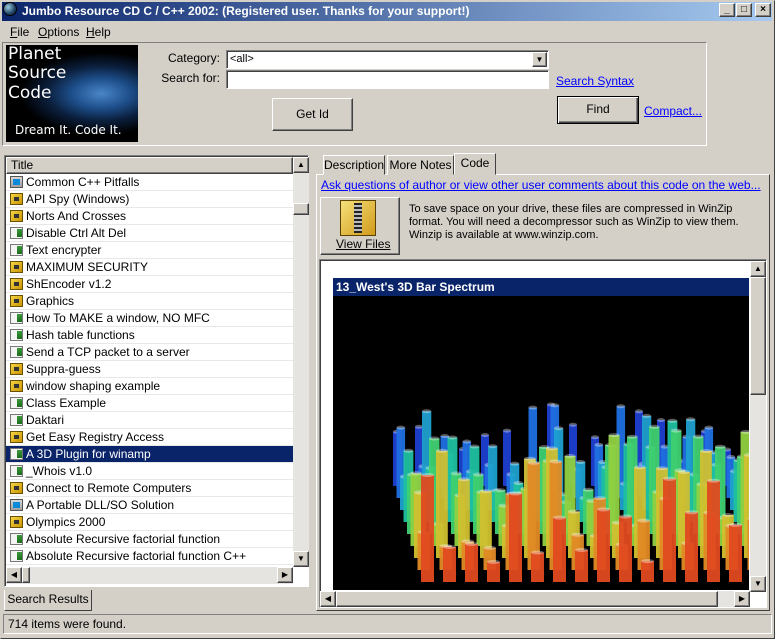 The height and width of the screenshot is (639, 775). Describe the element at coordinates (149, 335) in the screenshot. I see `list-item: Hash table functions` at that location.